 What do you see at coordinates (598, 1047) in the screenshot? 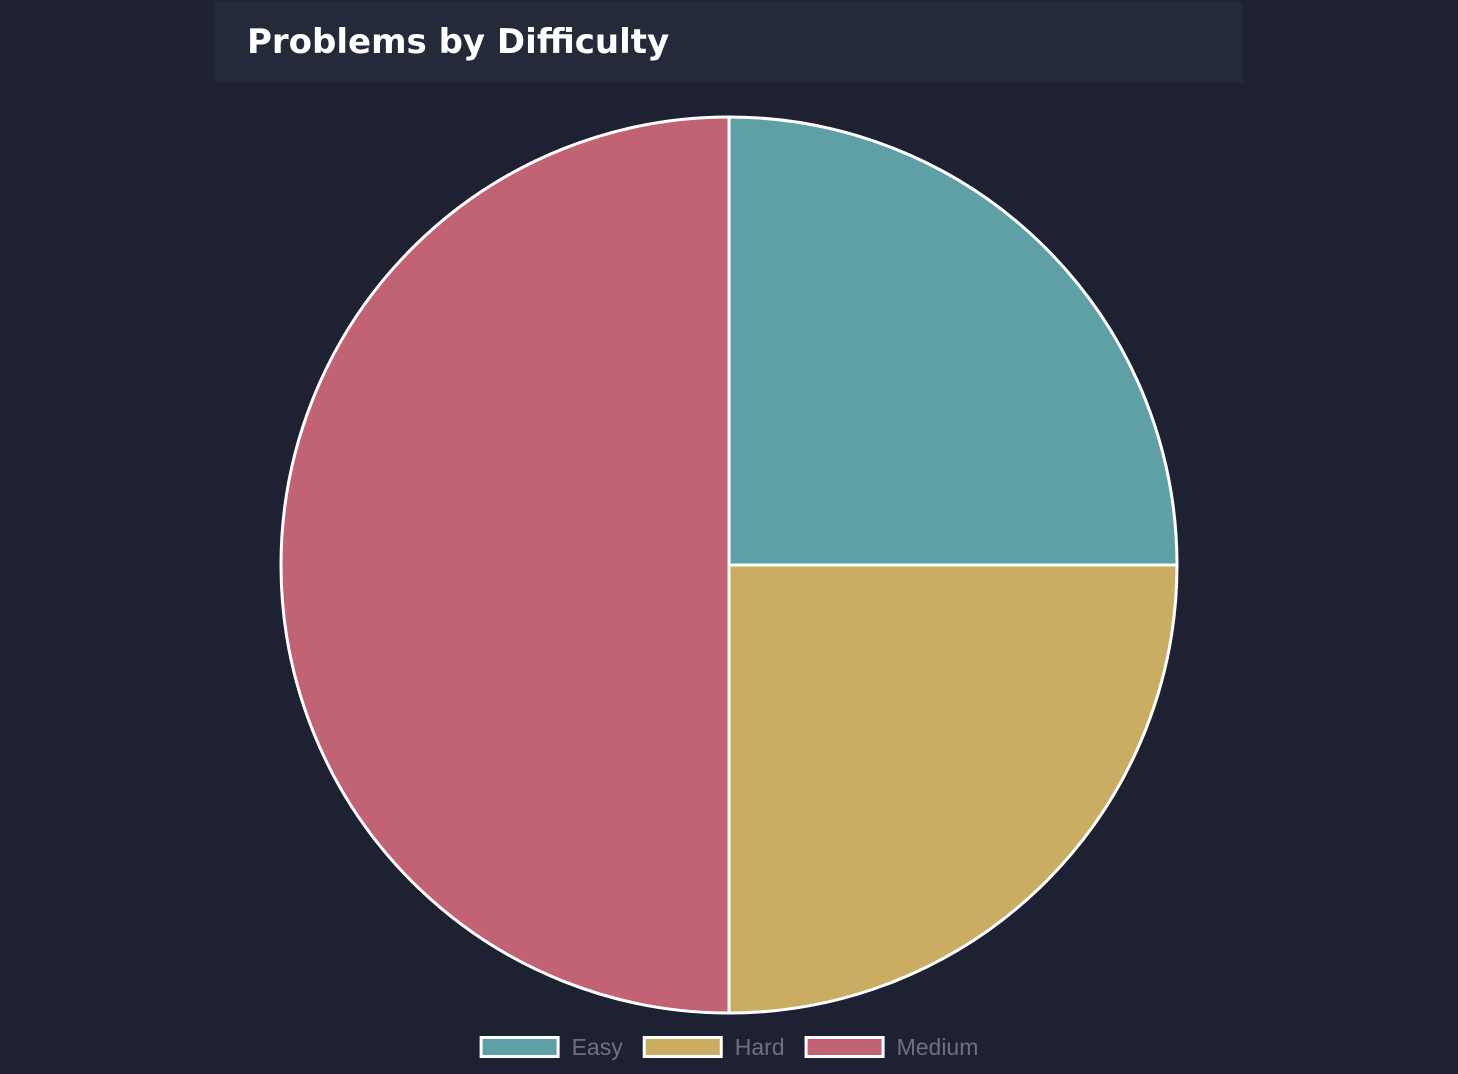
I see `legend-label-easy: Easy` at bounding box center [598, 1047].